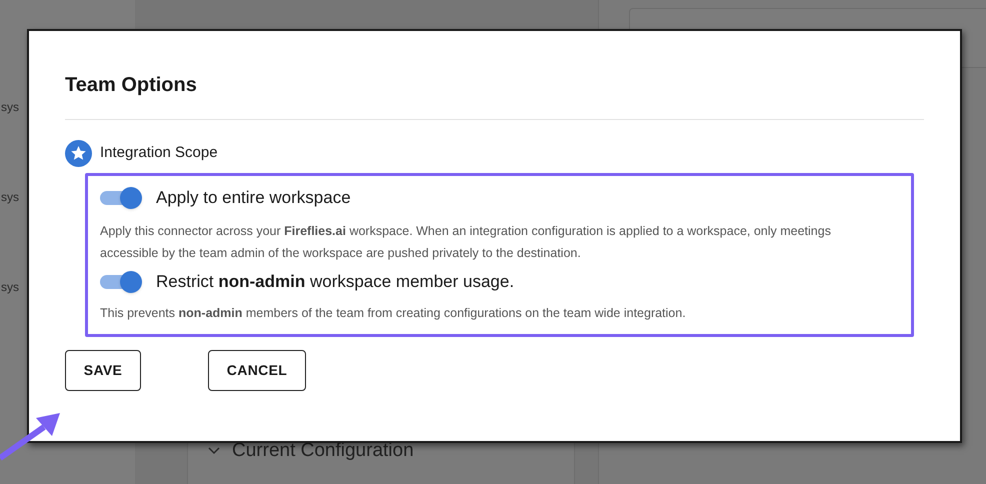  What do you see at coordinates (257, 370) in the screenshot?
I see `cancel-button: CANCEL` at bounding box center [257, 370].